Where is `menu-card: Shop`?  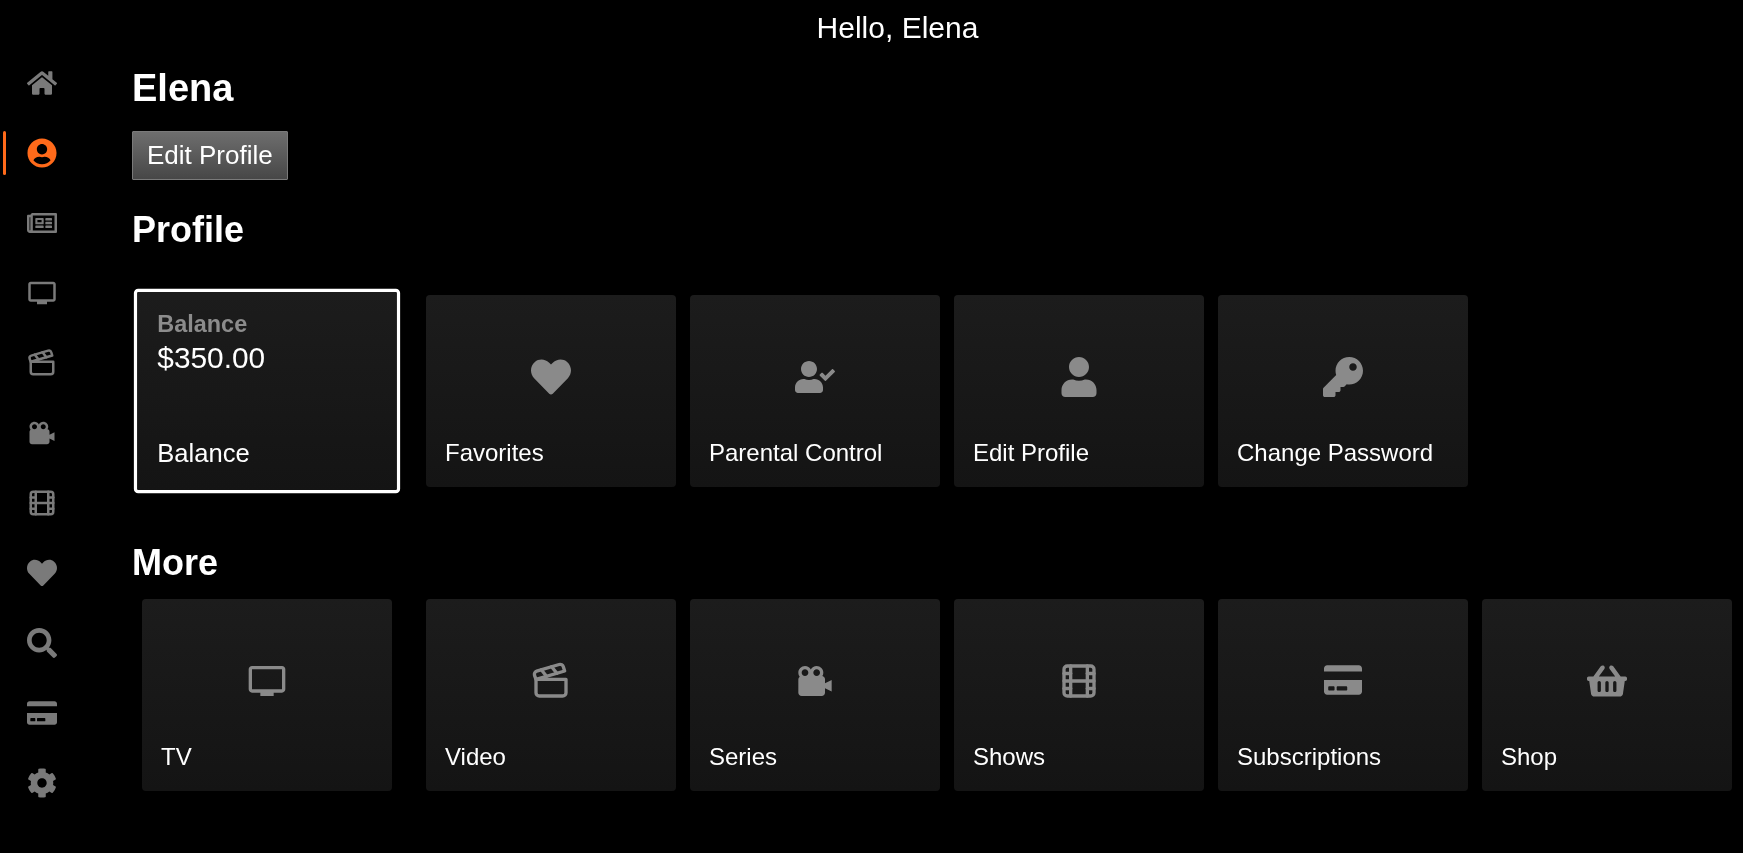
menu-card: Shop is located at coordinates (1607, 695).